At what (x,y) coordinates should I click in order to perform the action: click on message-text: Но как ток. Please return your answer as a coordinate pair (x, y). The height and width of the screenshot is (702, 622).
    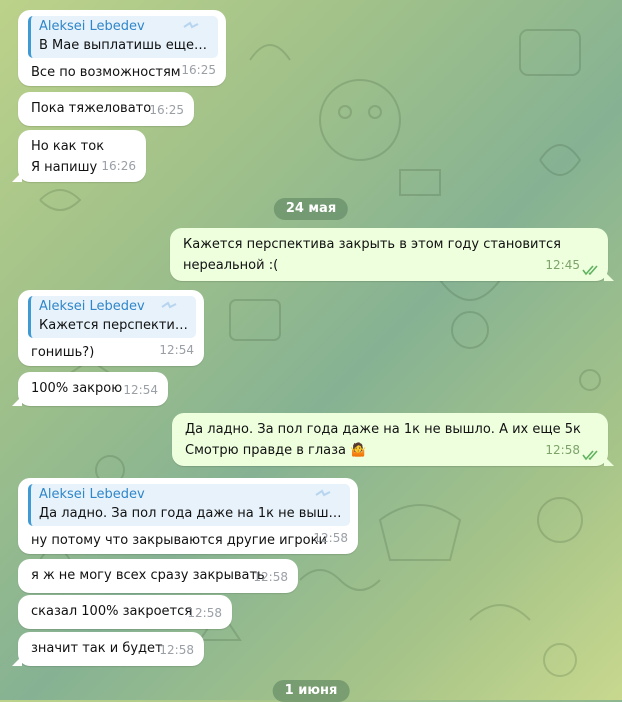
    Looking at the image, I should click on (68, 146).